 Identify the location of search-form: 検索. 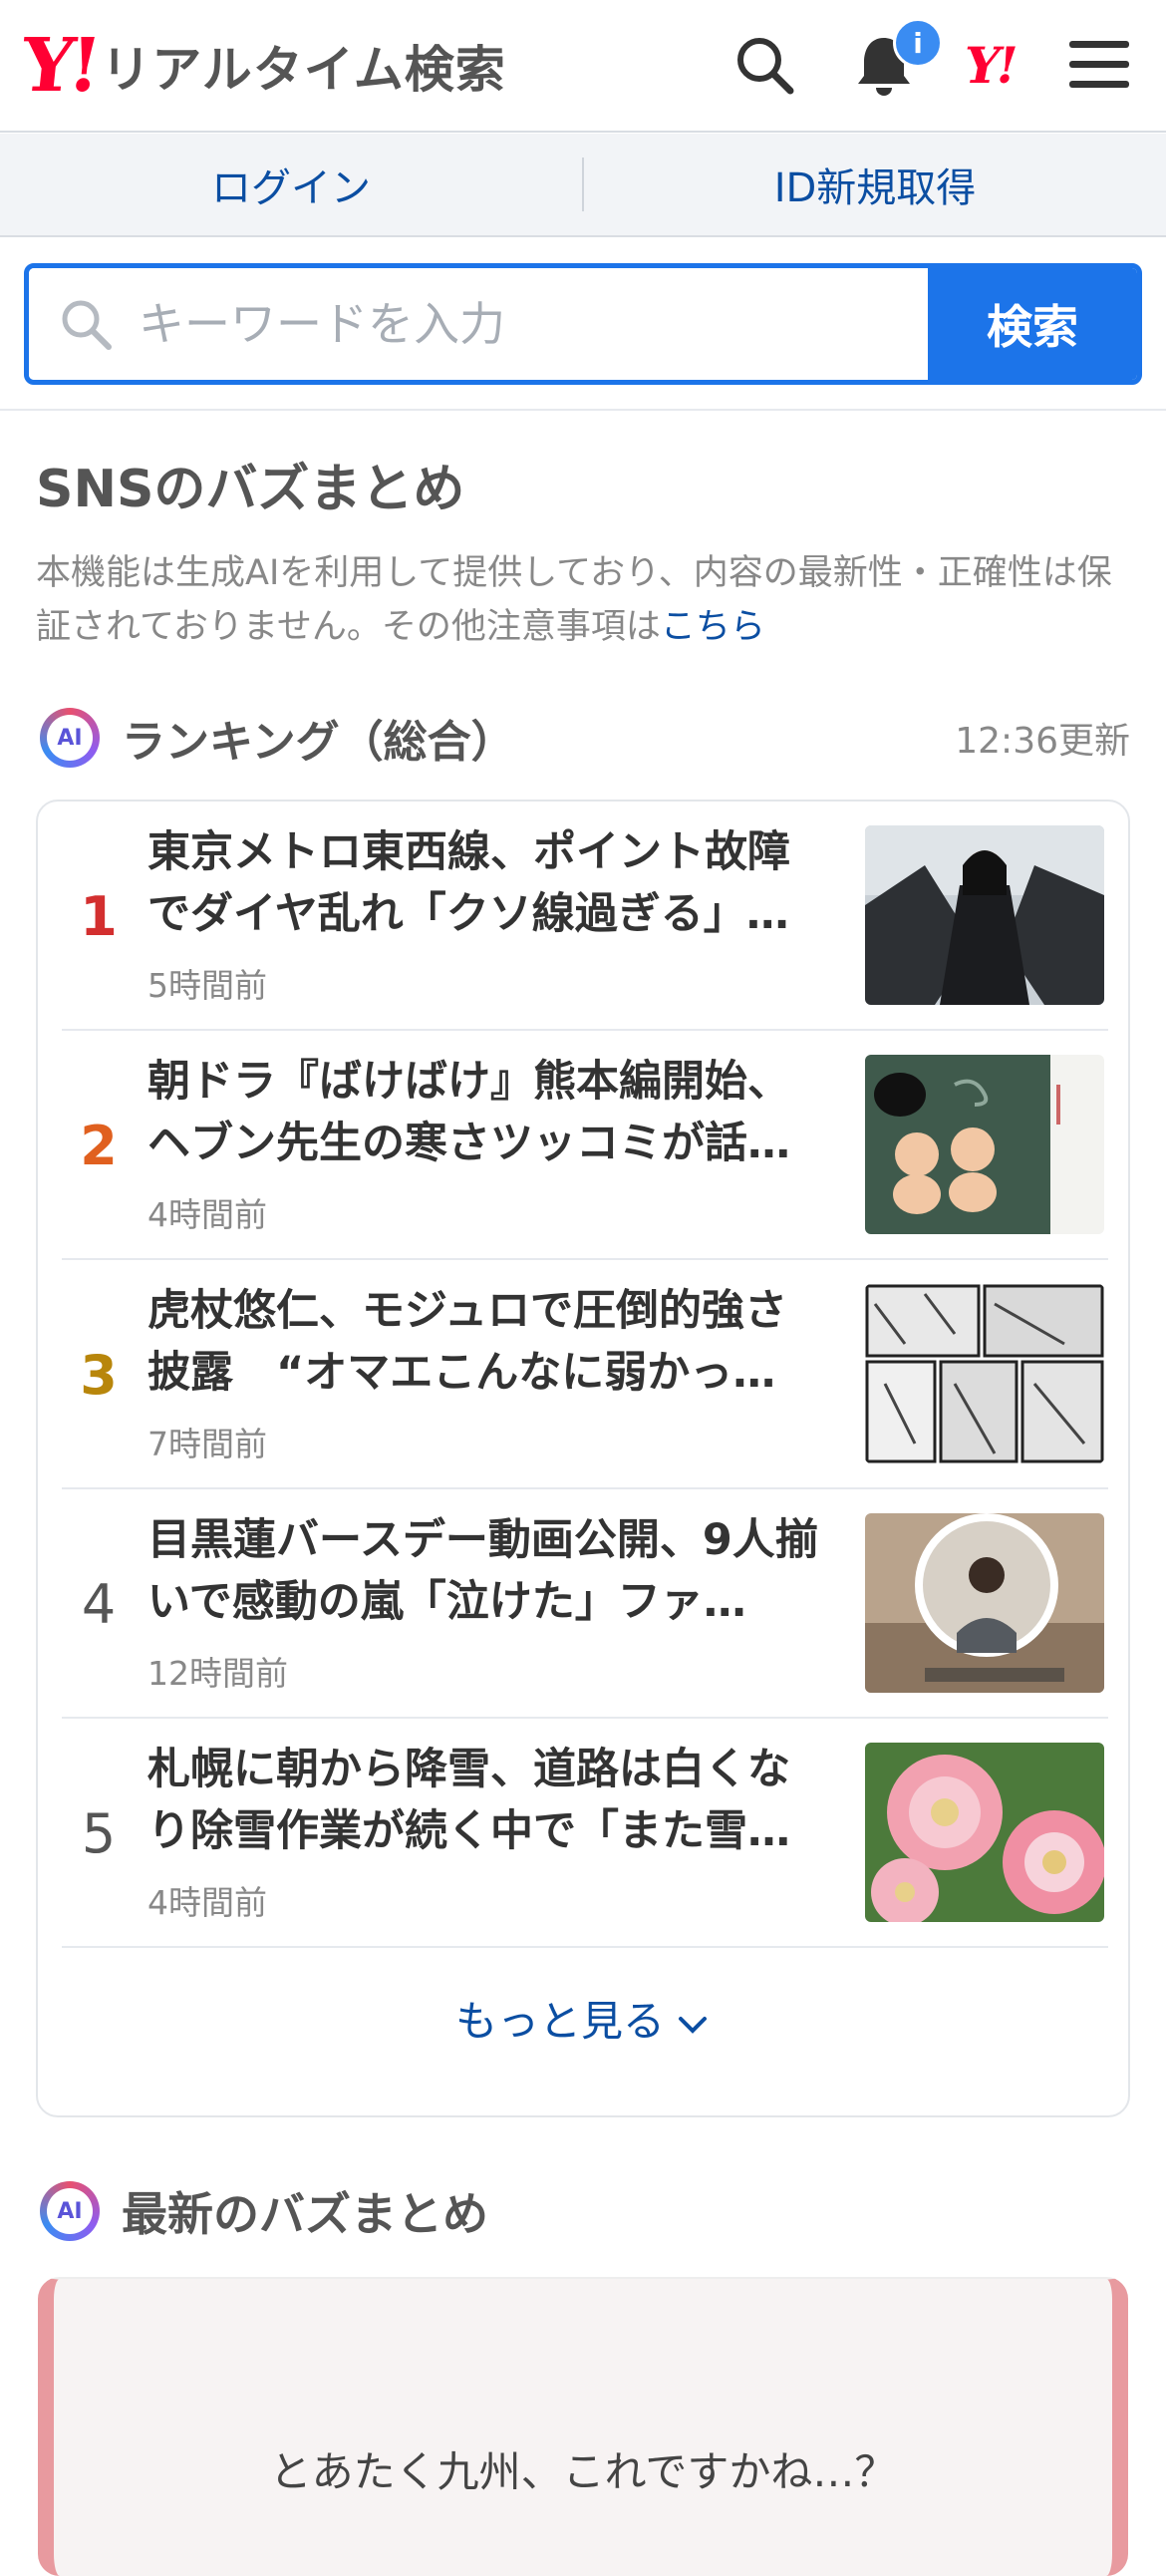
(583, 324).